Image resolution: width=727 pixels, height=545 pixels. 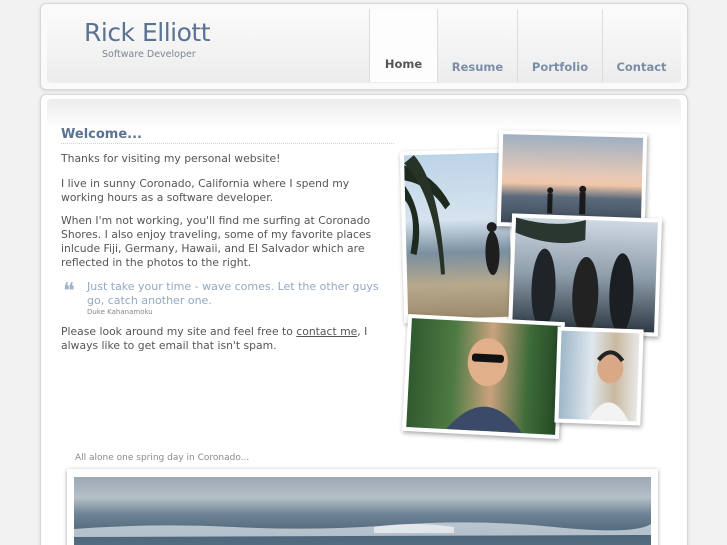 I want to click on beach-palm-image, so click(x=458, y=236).